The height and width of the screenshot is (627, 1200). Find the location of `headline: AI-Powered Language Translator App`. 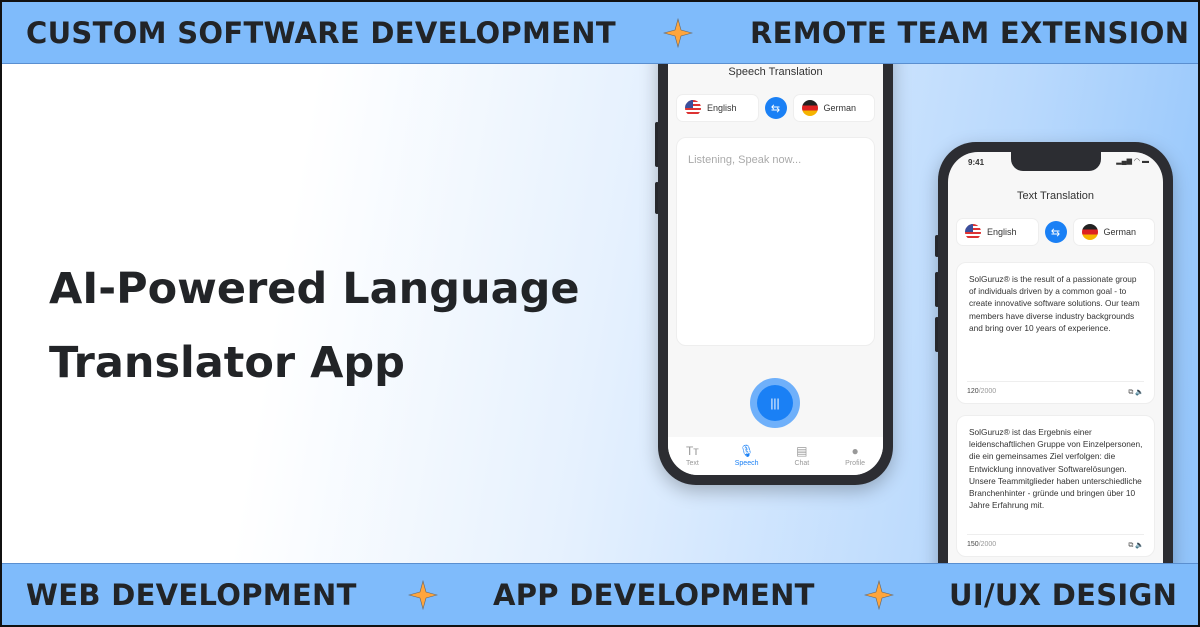

headline: AI-Powered Language Translator App is located at coordinates (314, 326).